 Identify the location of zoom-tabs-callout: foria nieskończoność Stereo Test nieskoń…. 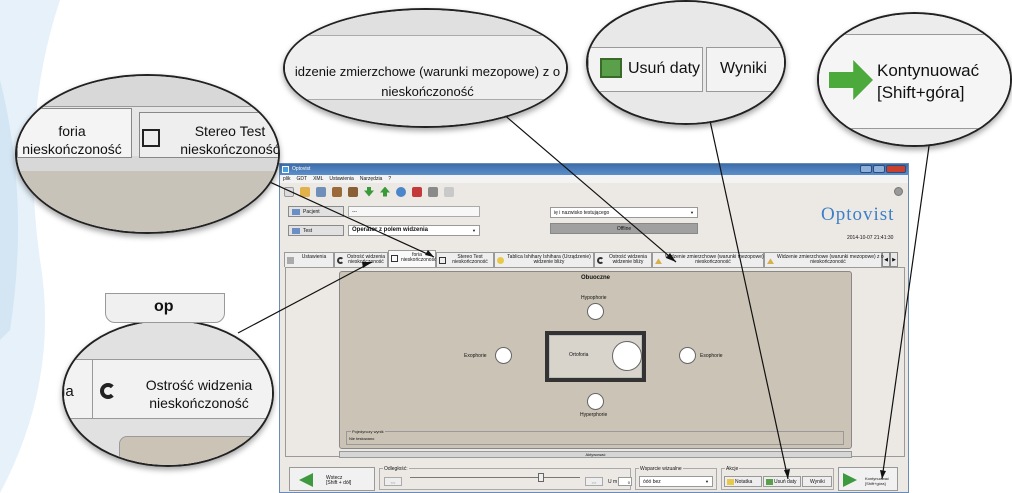
(147, 154).